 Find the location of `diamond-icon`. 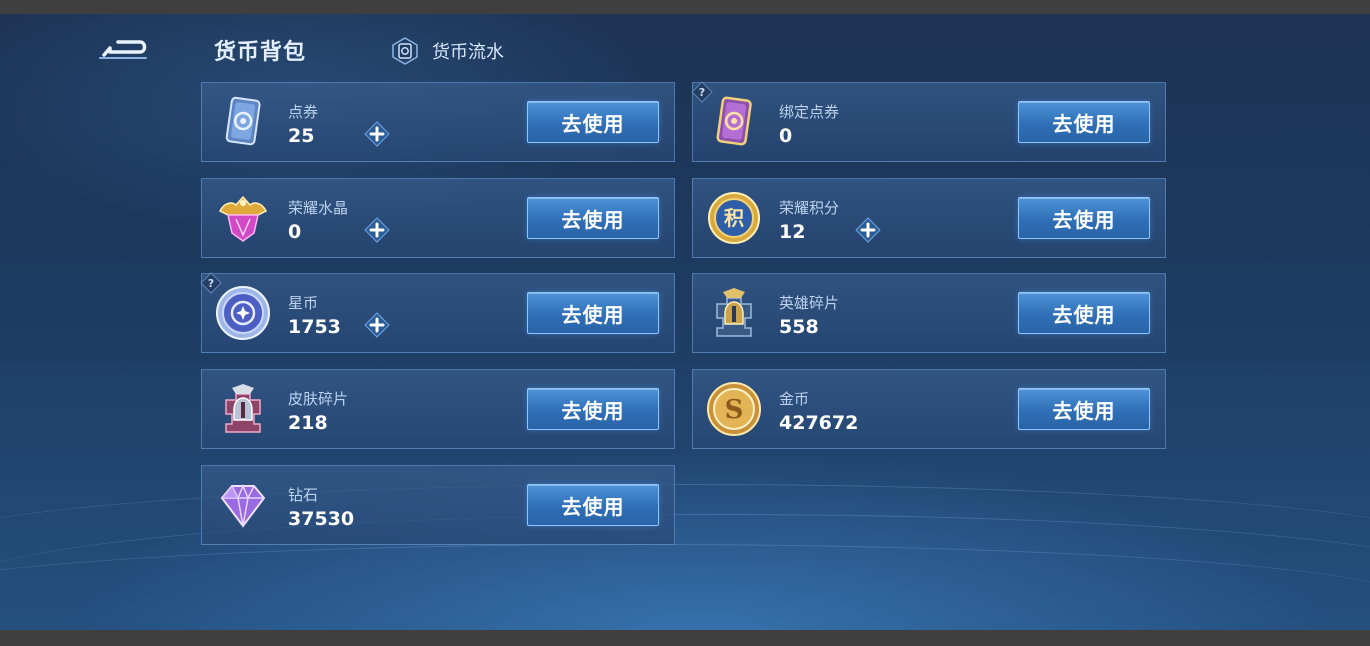

diamond-icon is located at coordinates (243, 506).